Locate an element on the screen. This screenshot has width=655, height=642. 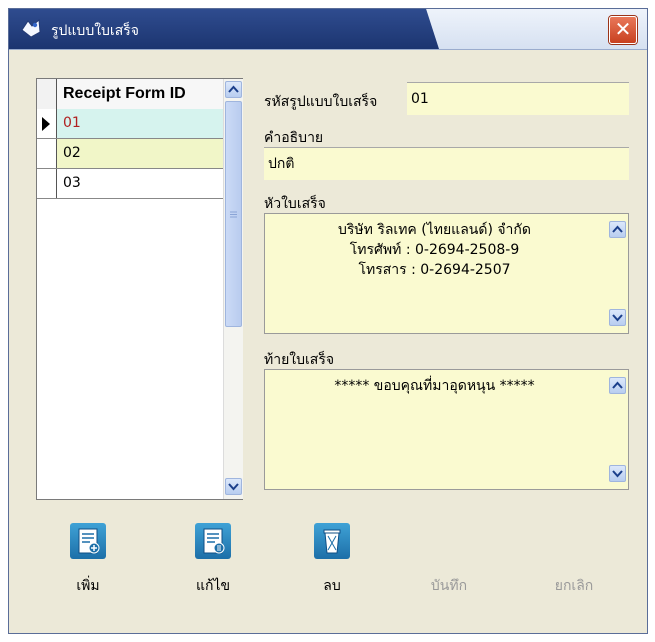
receipt-footer-text: ***** ขอบคุณที่มาอุดหนุน ***** is located at coordinates (434, 386).